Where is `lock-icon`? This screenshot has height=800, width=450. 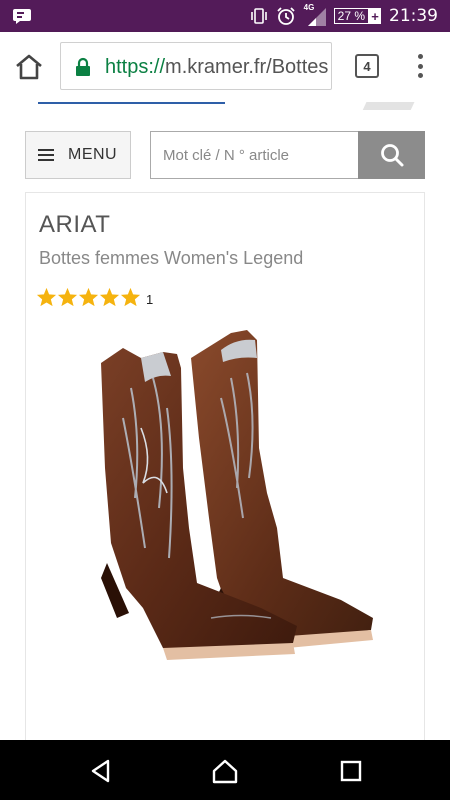 lock-icon is located at coordinates (83, 66).